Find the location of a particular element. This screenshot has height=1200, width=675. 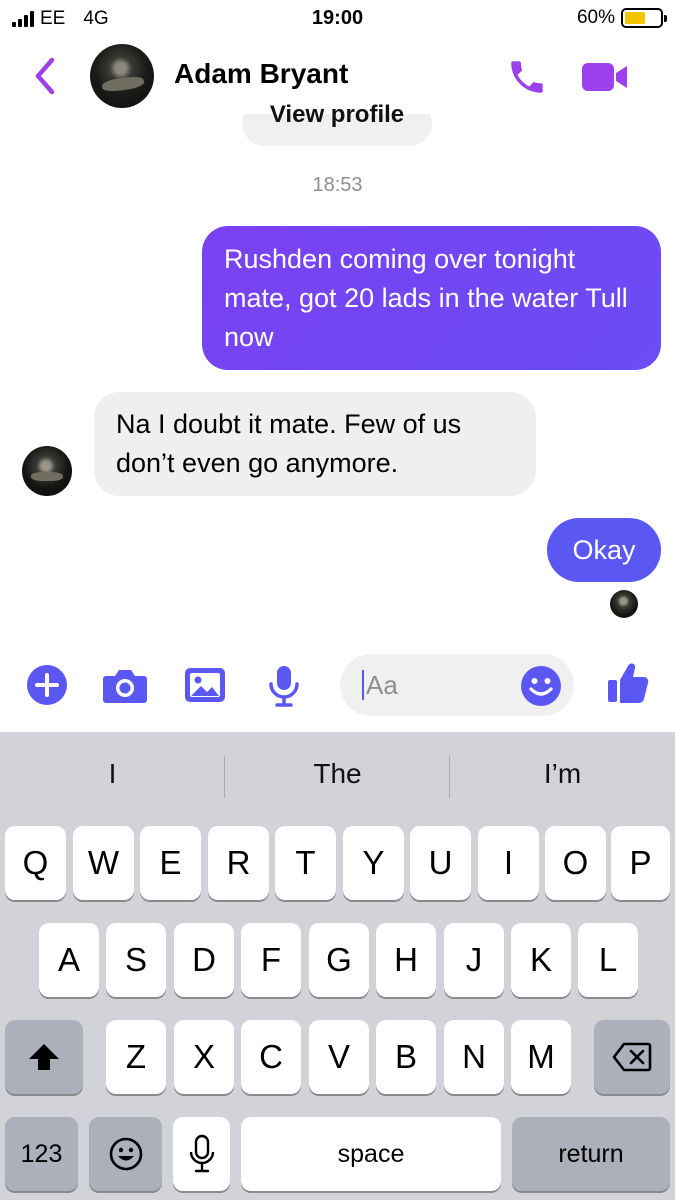

key: V is located at coordinates (339, 1057).